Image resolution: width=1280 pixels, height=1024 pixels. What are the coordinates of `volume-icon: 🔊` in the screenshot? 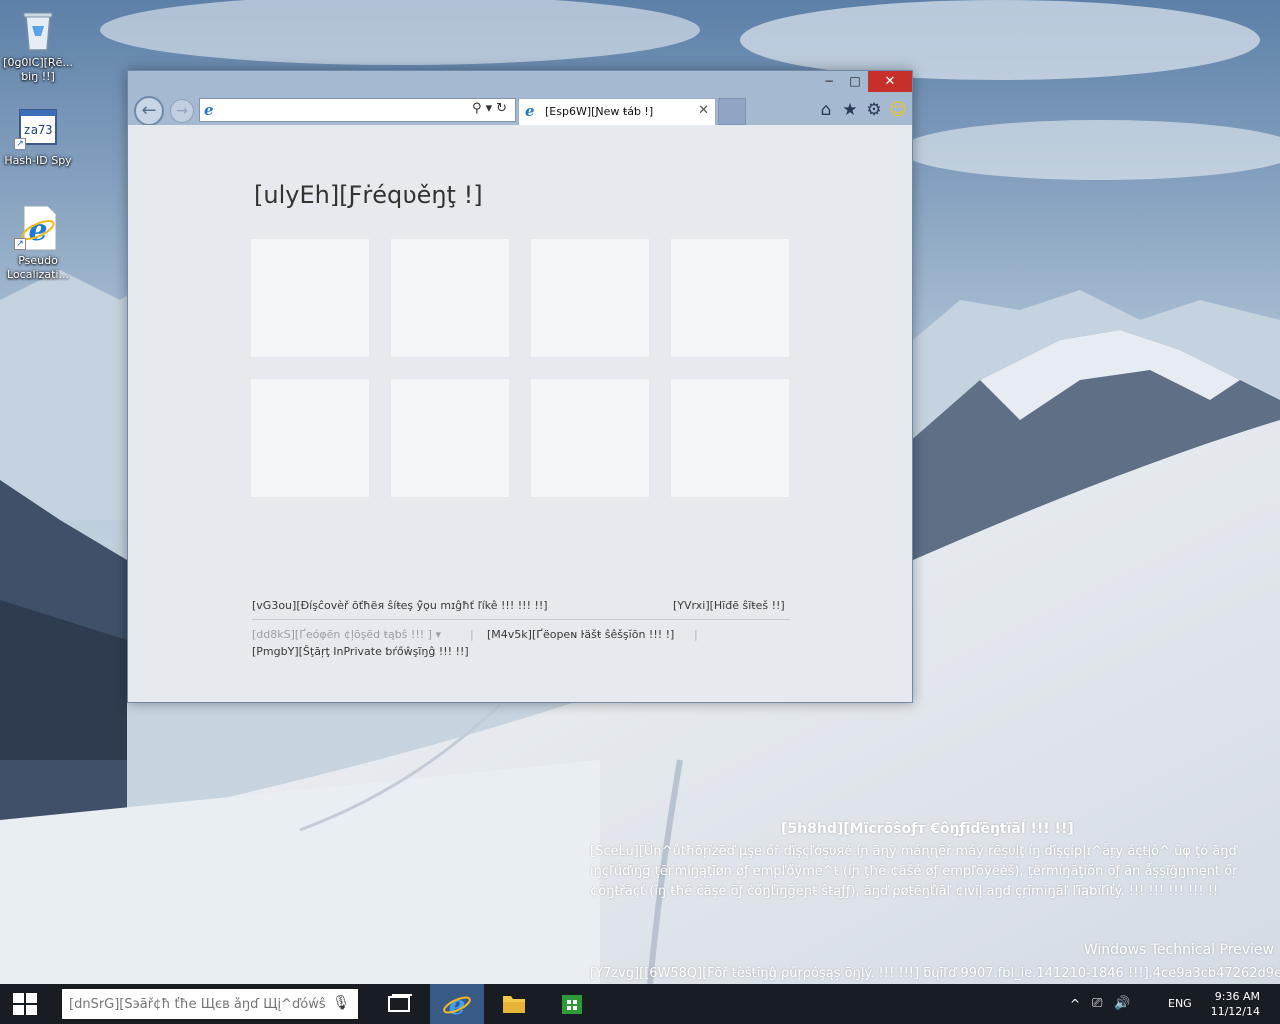 It's located at (1122, 1004).